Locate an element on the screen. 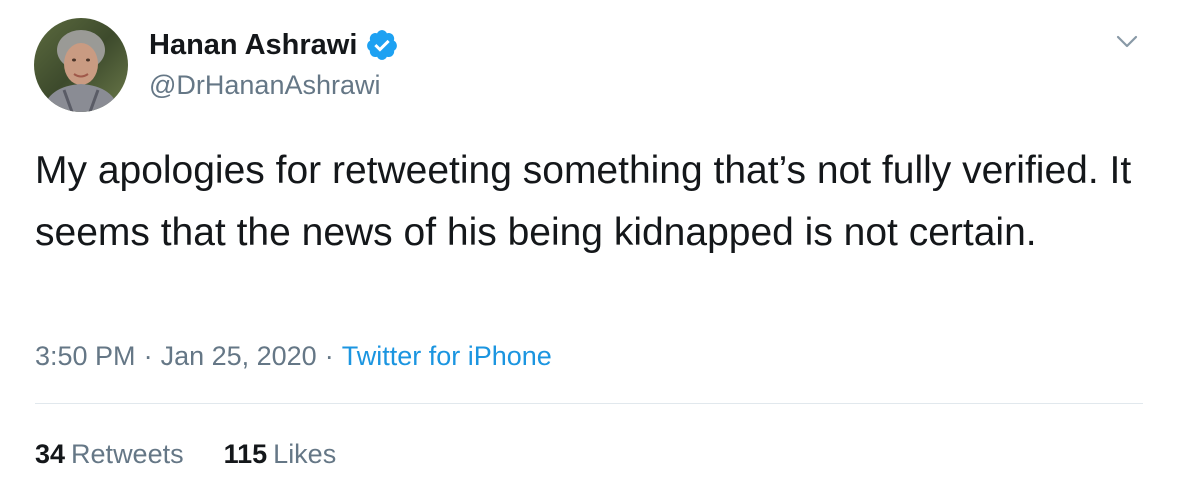  likes-label: Likes is located at coordinates (305, 454).